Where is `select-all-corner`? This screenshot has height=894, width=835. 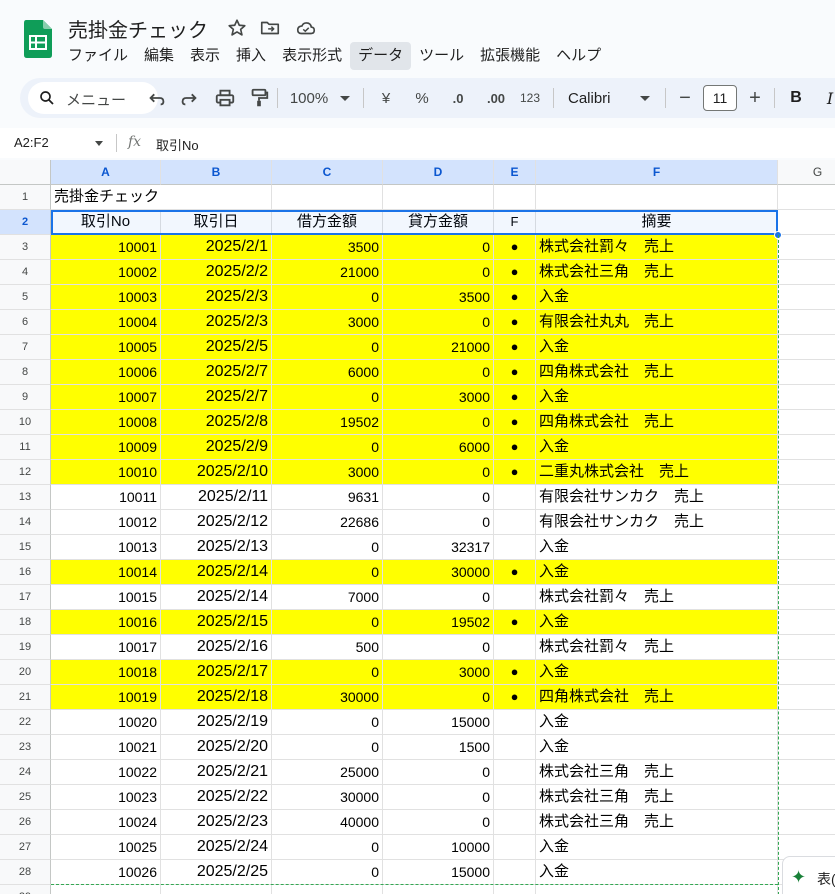
select-all-corner is located at coordinates (25, 172).